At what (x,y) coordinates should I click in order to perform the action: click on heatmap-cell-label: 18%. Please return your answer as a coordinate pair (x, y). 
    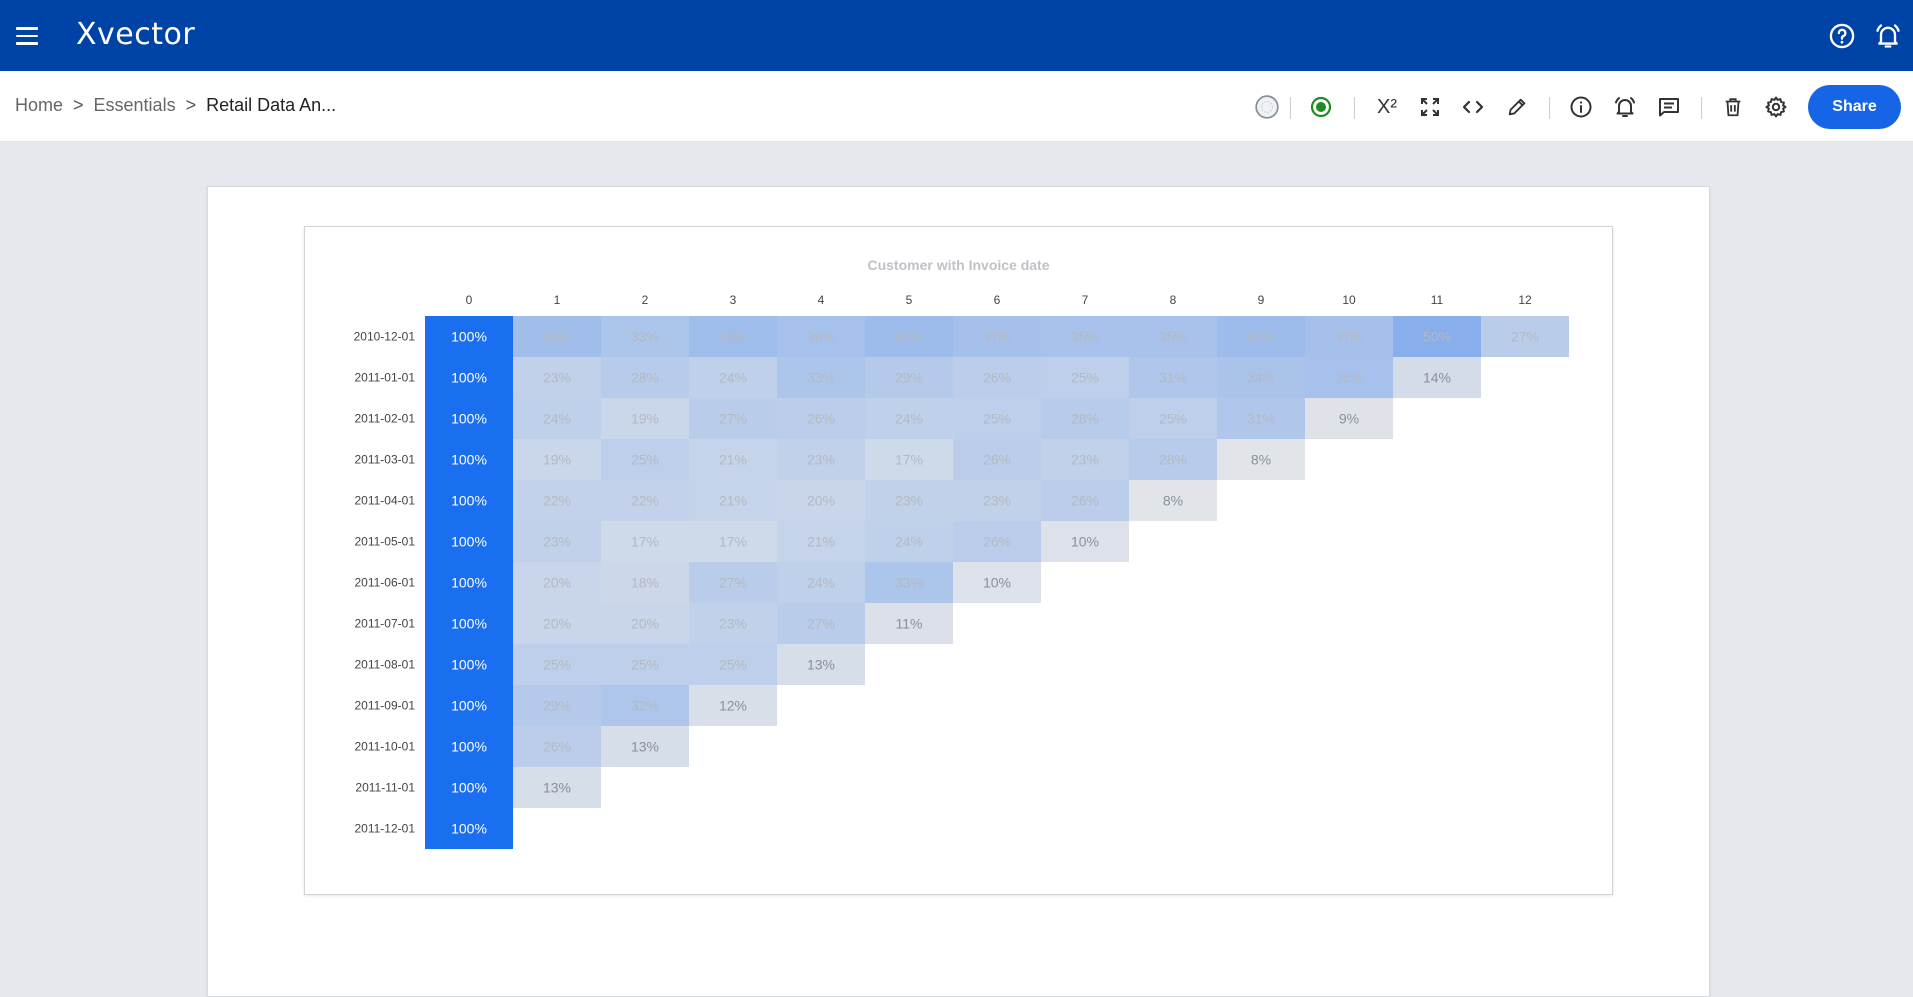
    Looking at the image, I should click on (645, 583).